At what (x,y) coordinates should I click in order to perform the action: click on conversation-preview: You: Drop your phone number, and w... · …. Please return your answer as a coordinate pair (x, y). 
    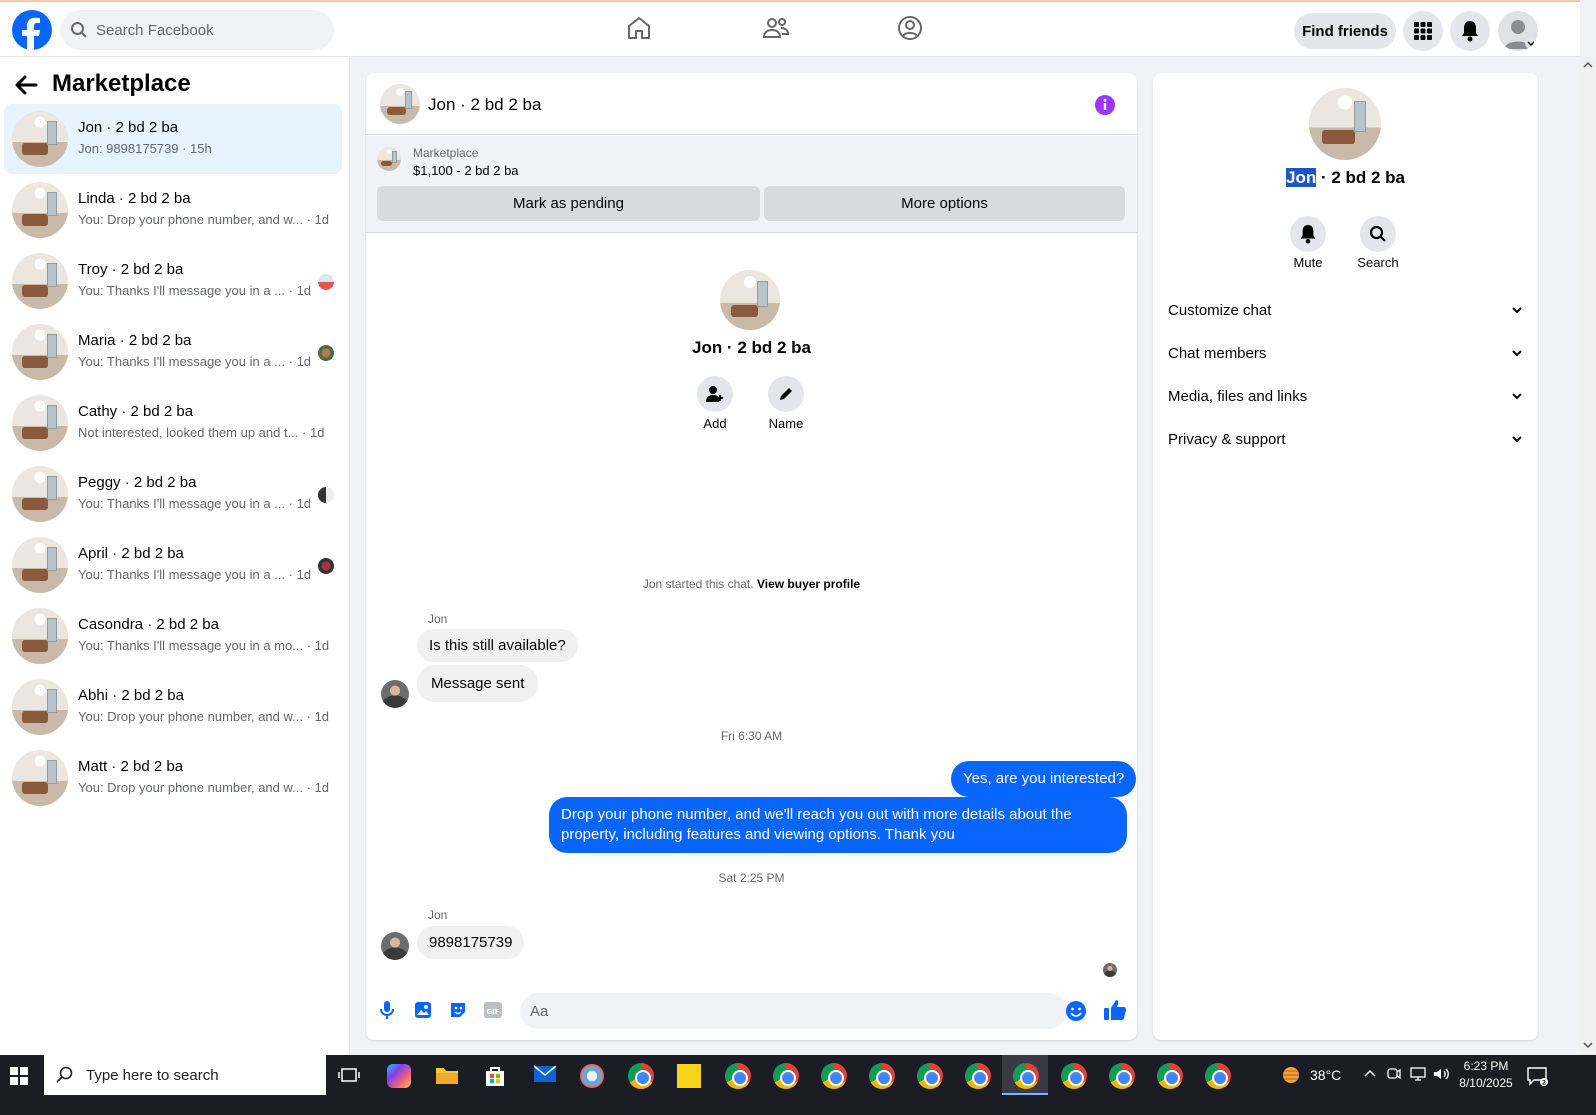
    Looking at the image, I should click on (203, 716).